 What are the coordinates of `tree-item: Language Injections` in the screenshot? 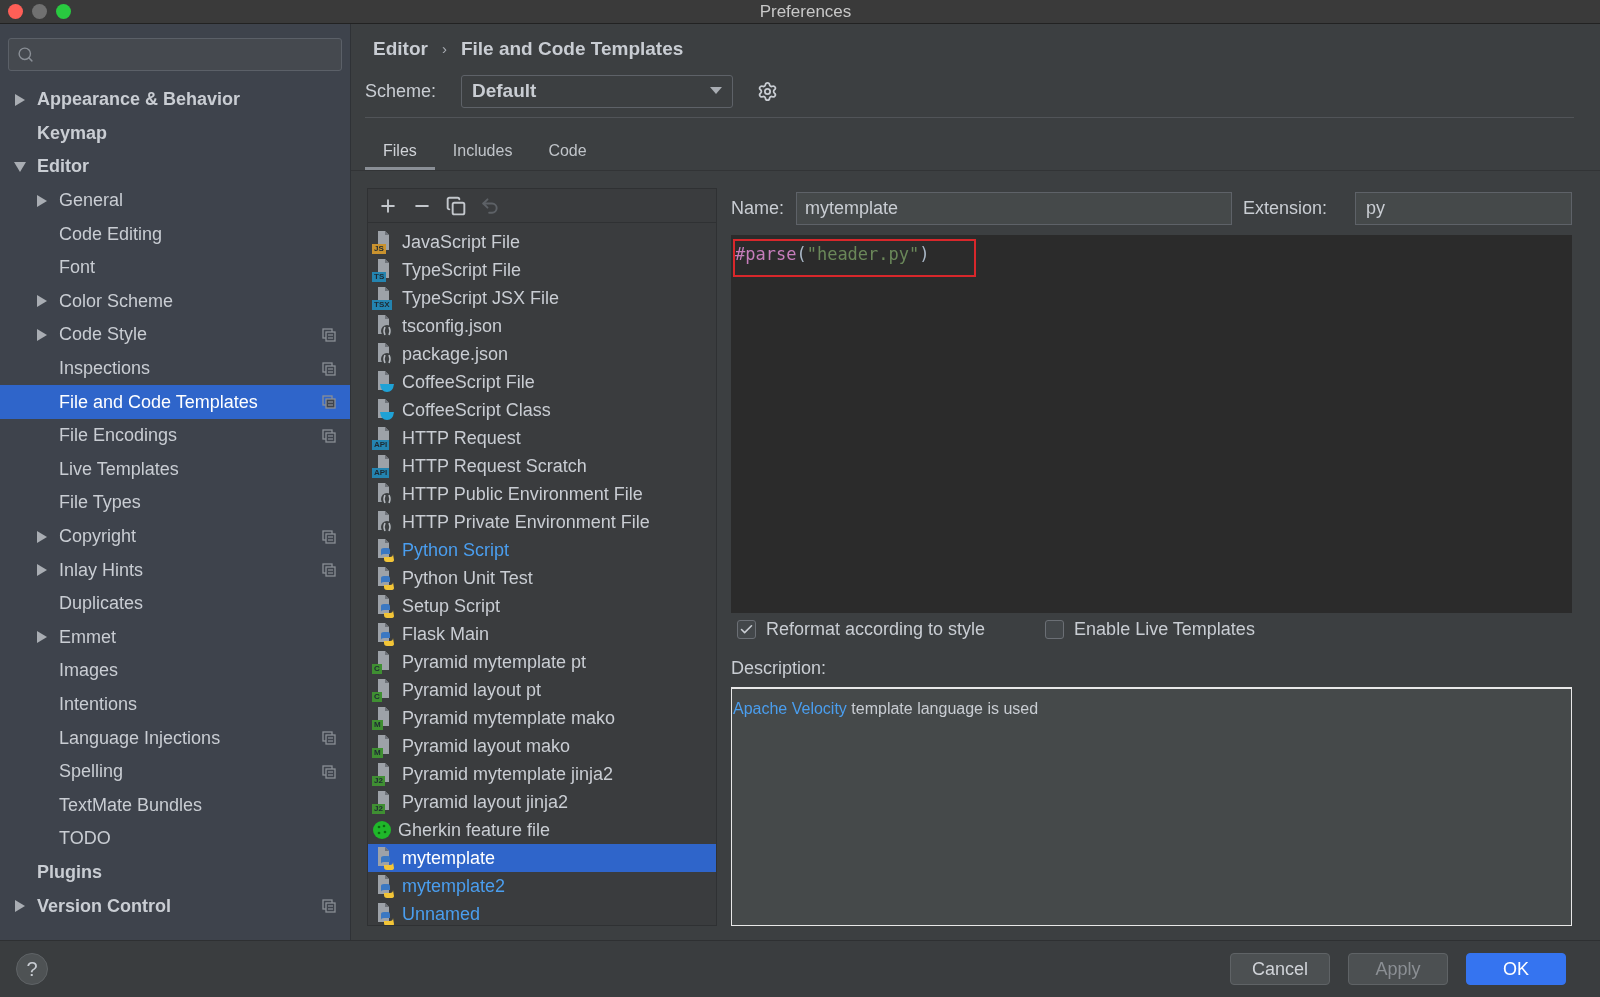 It's located at (175, 738).